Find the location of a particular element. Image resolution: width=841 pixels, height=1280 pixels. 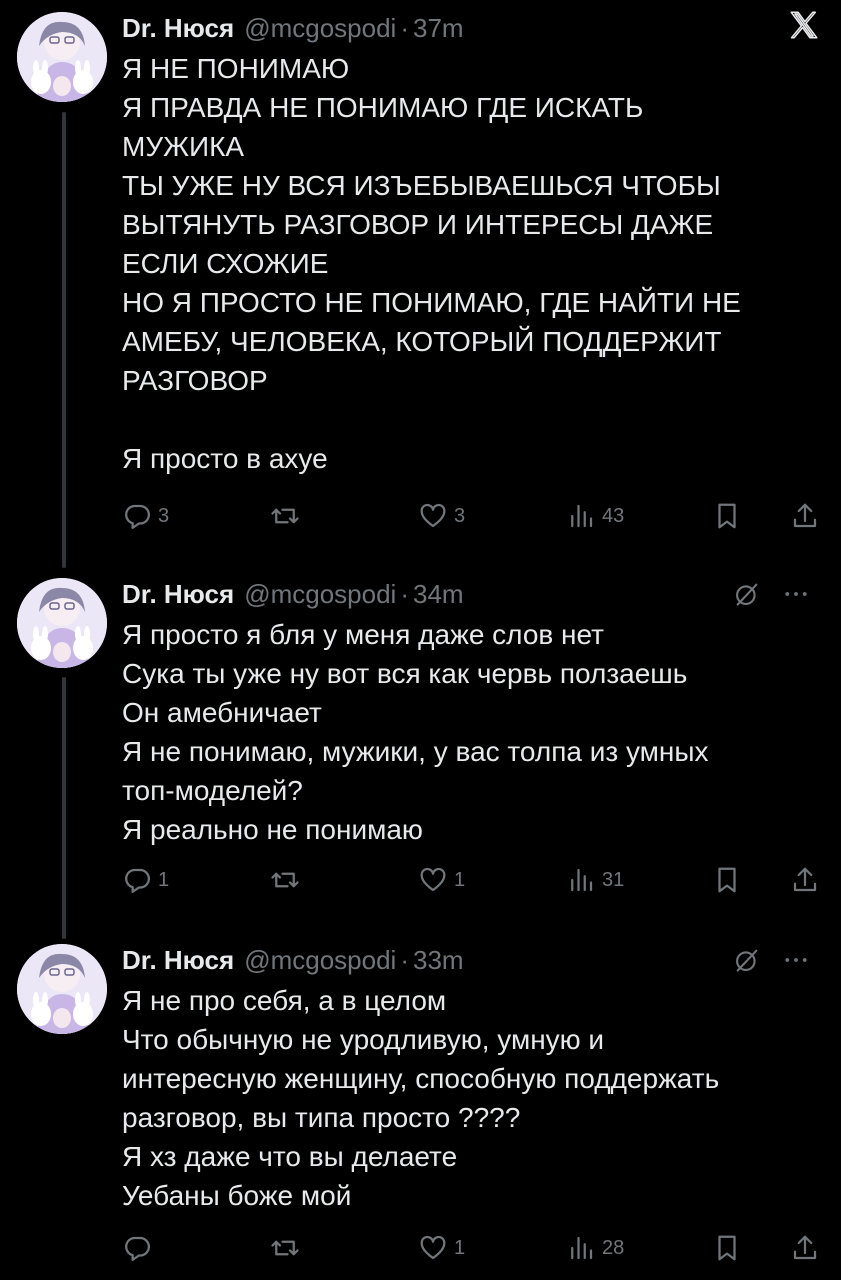

views-count: 31 is located at coordinates (613, 879).